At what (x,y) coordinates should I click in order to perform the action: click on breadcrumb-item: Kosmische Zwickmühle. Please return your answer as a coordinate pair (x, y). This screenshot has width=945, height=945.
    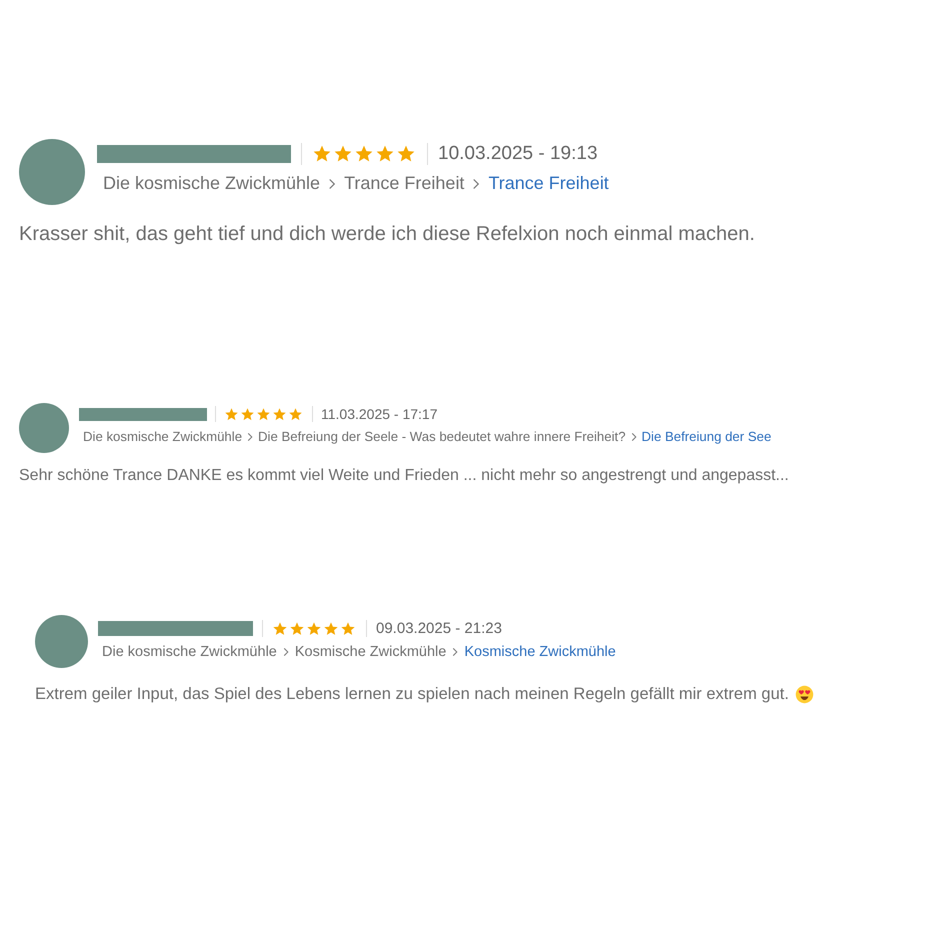
    Looking at the image, I should click on (370, 652).